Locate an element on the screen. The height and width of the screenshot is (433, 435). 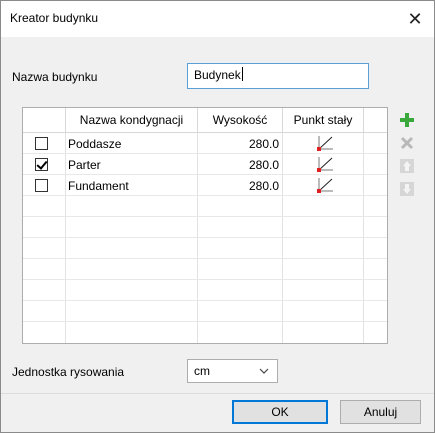
plus-icon is located at coordinates (407, 120).